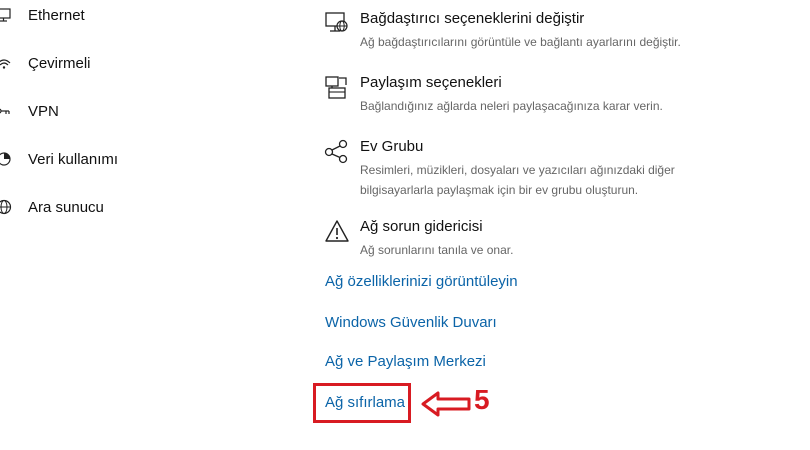  What do you see at coordinates (411, 322) in the screenshot?
I see `link-windows-firewall: Windows Güvenlik Duvarı` at bounding box center [411, 322].